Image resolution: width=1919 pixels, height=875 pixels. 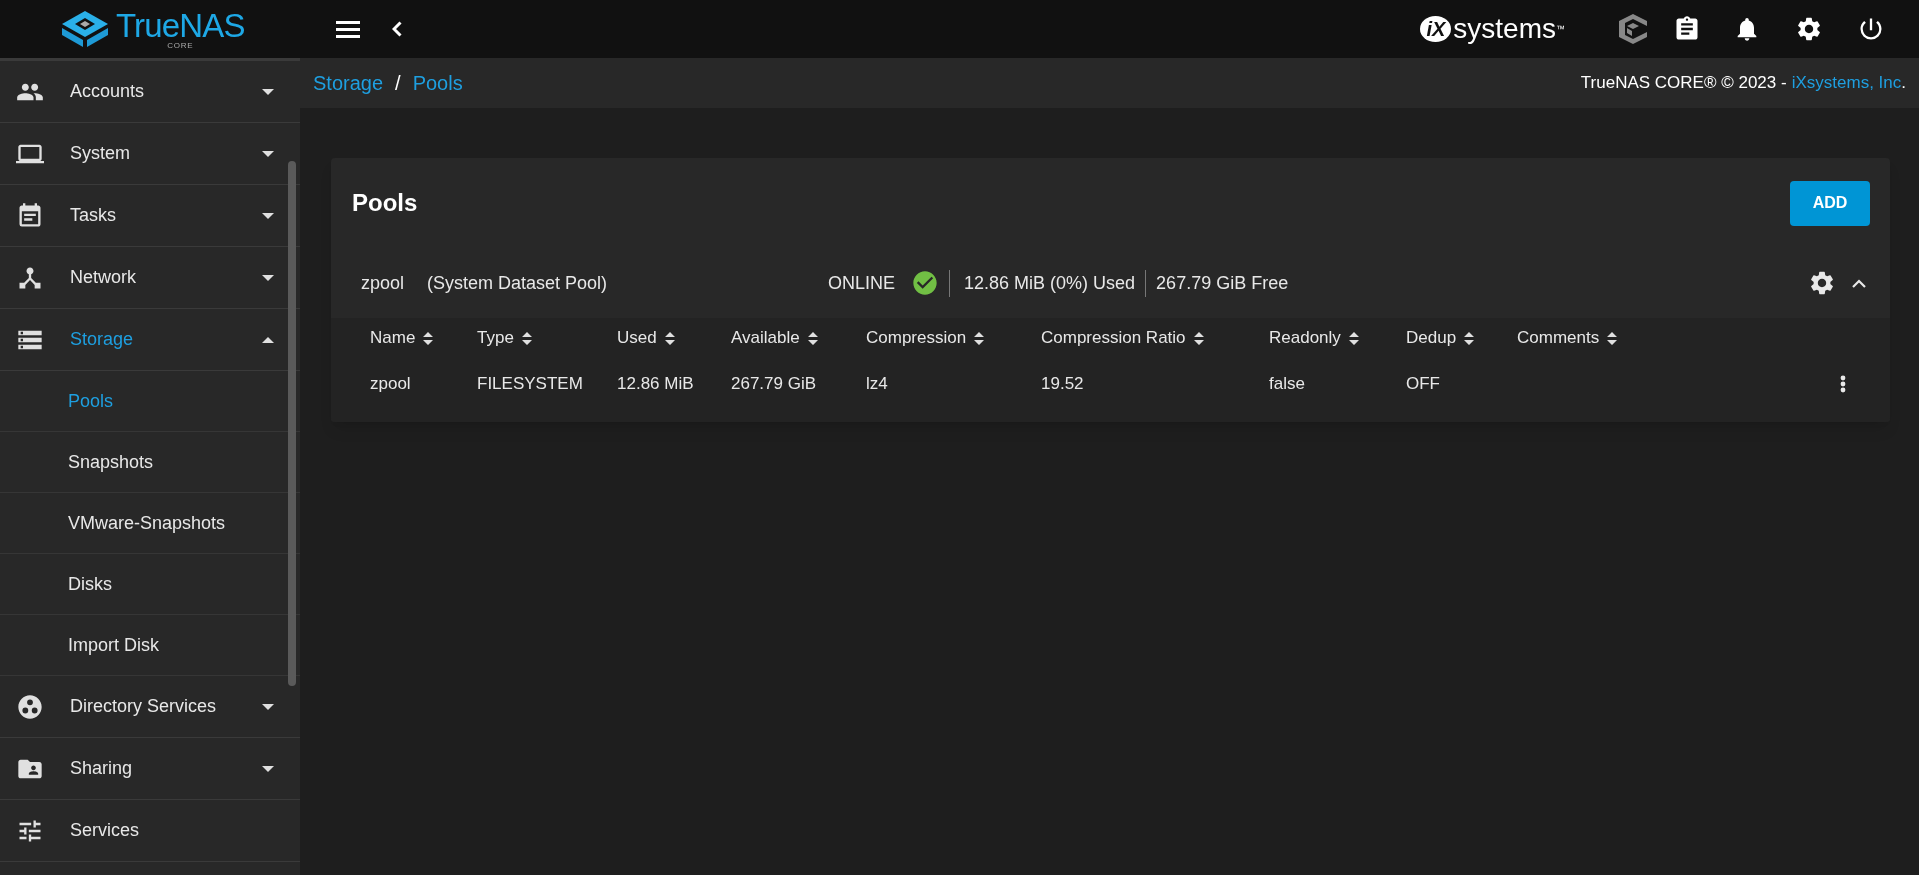 I want to click on pool-settings-button, so click(x=1822, y=283).